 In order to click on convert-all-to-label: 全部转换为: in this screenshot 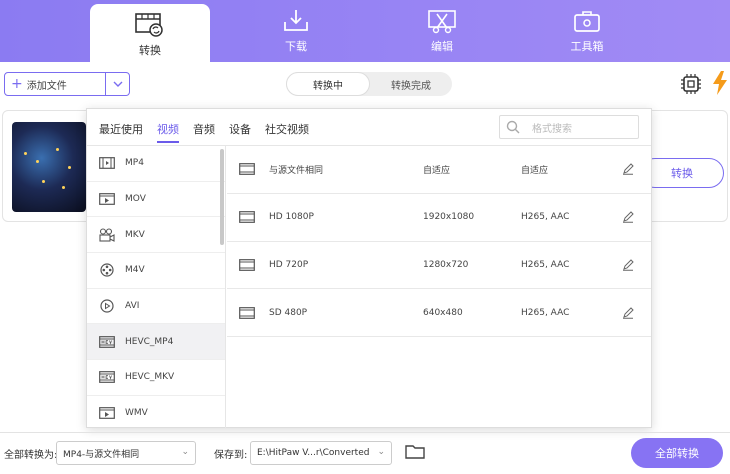, I will do `click(31, 455)`.